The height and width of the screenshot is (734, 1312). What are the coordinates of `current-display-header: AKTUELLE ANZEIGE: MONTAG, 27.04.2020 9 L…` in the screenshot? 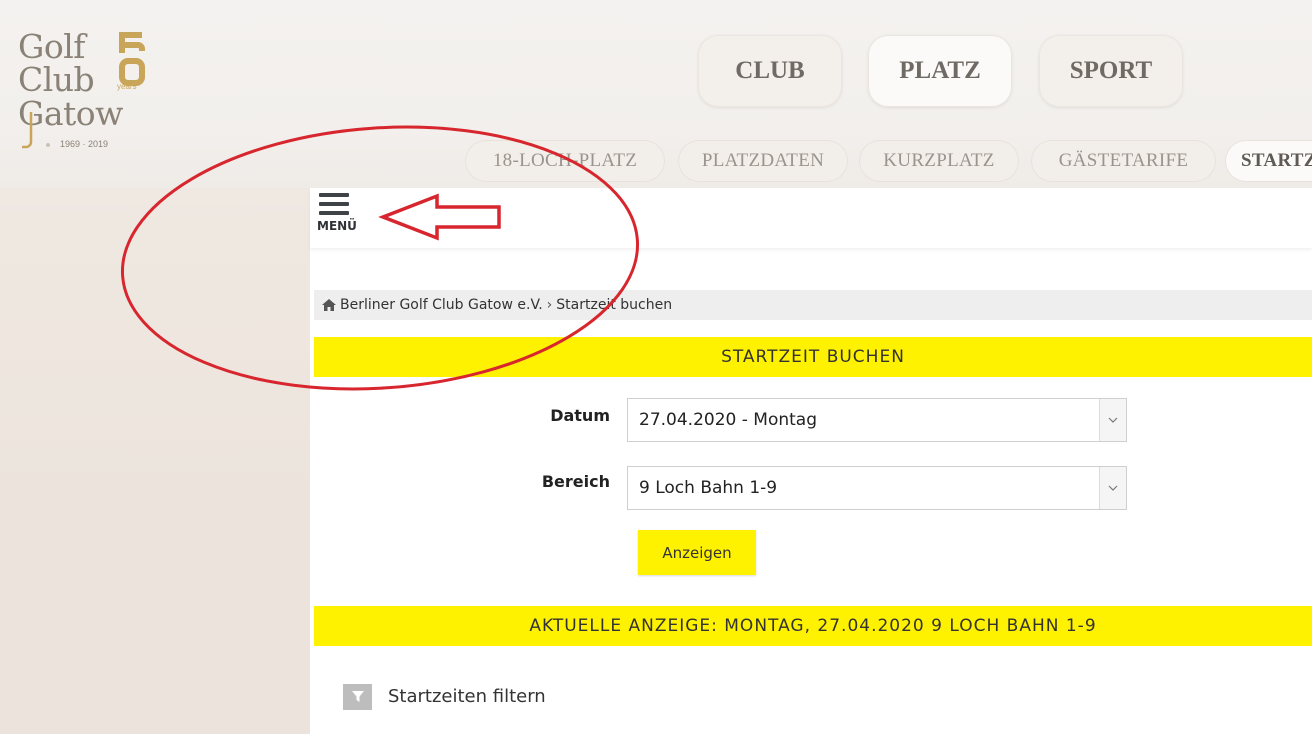 It's located at (813, 626).